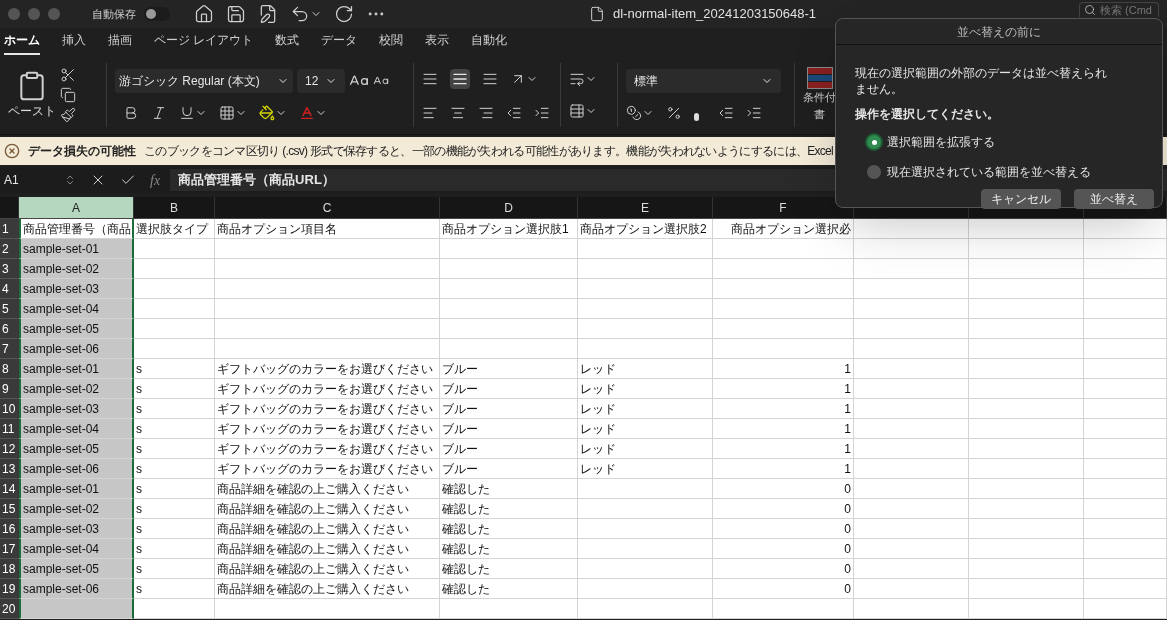 This screenshot has height=620, width=1167. What do you see at coordinates (9, 369) in the screenshot?
I see `row-header: 8` at bounding box center [9, 369].